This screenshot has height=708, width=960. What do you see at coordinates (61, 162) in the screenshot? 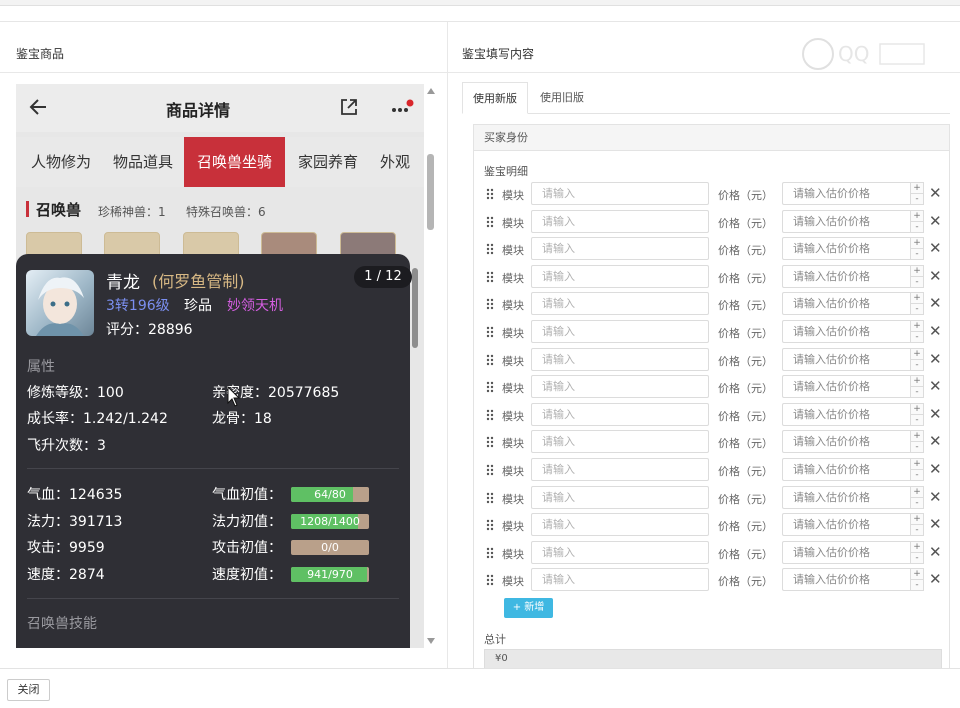
I see `tab-character: 人物修为` at bounding box center [61, 162].